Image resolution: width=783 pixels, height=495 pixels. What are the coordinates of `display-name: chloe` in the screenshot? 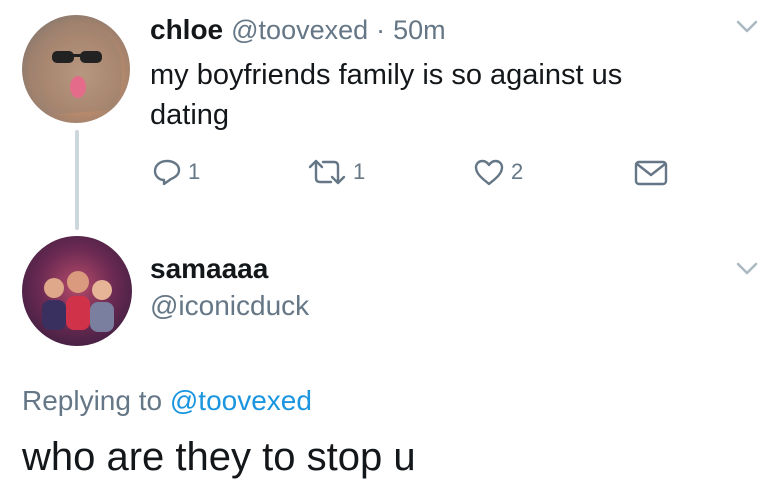 It's located at (186, 30).